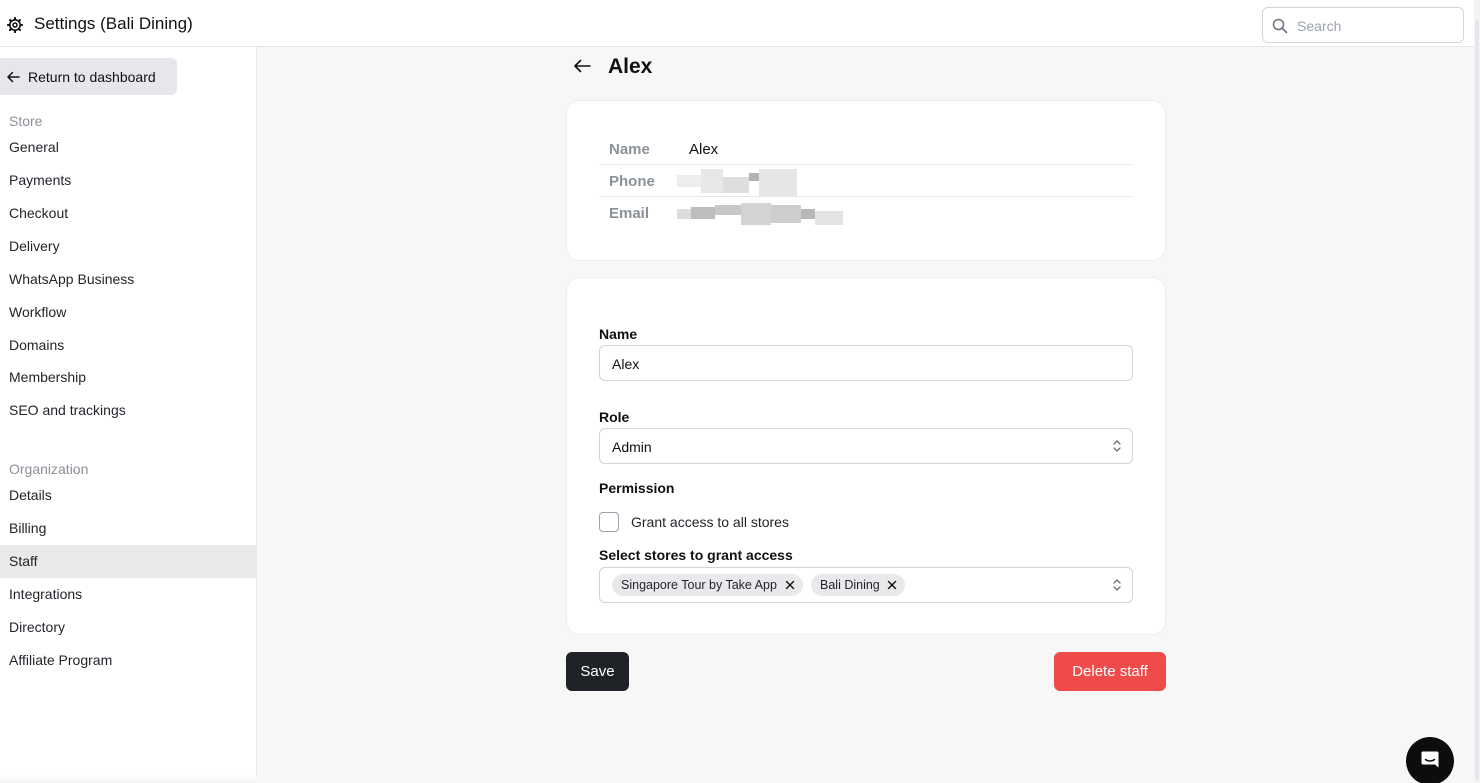  Describe the element at coordinates (866, 149) in the screenshot. I see `info-row-name: Name Alex` at that location.